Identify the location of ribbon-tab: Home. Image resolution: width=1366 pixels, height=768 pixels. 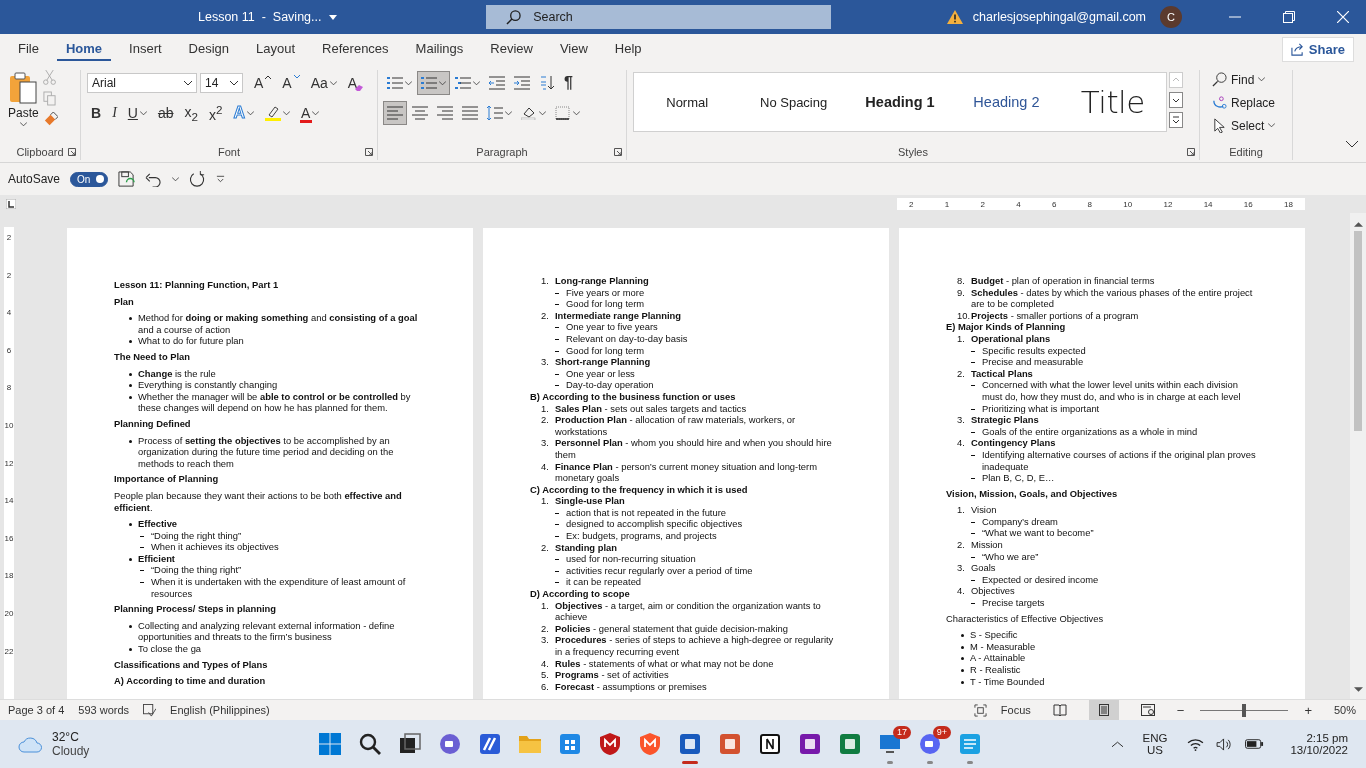
(84, 49).